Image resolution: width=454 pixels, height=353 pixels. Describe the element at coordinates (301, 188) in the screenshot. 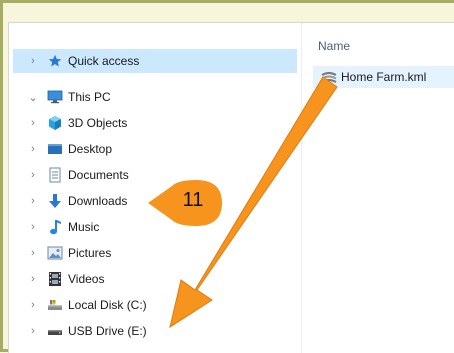

I see `pane-divider` at that location.